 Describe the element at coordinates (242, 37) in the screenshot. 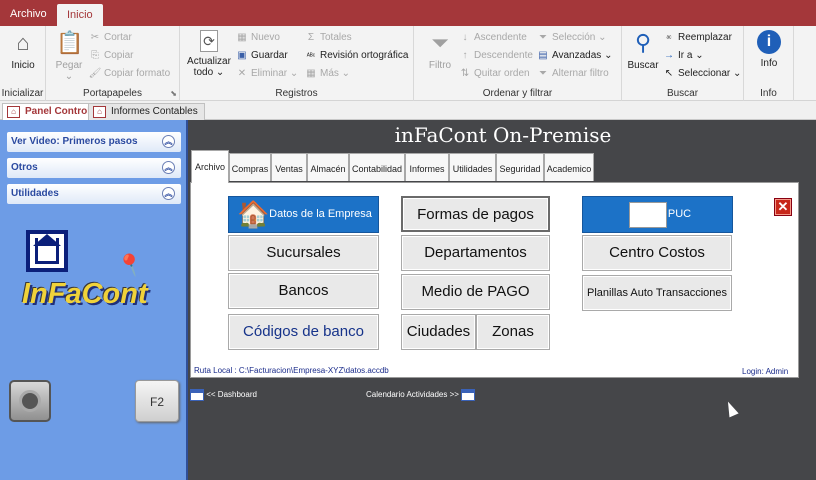

I see `new-record-icon: ▦` at that location.